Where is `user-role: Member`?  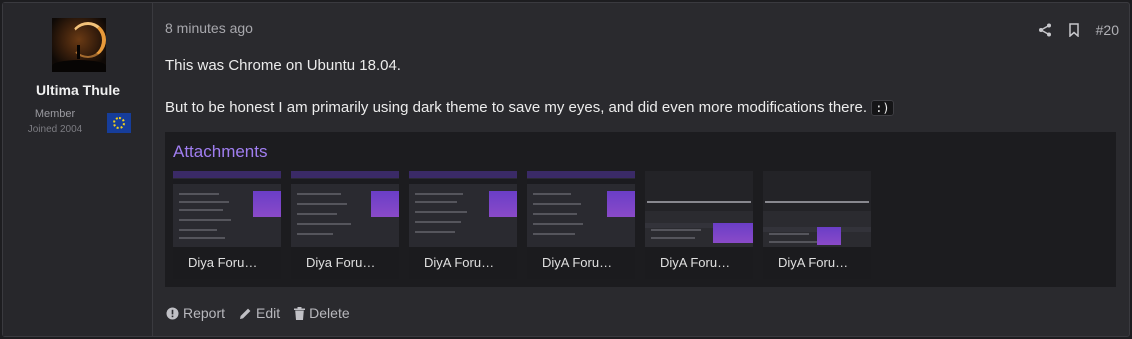
user-role: Member is located at coordinates (55, 114).